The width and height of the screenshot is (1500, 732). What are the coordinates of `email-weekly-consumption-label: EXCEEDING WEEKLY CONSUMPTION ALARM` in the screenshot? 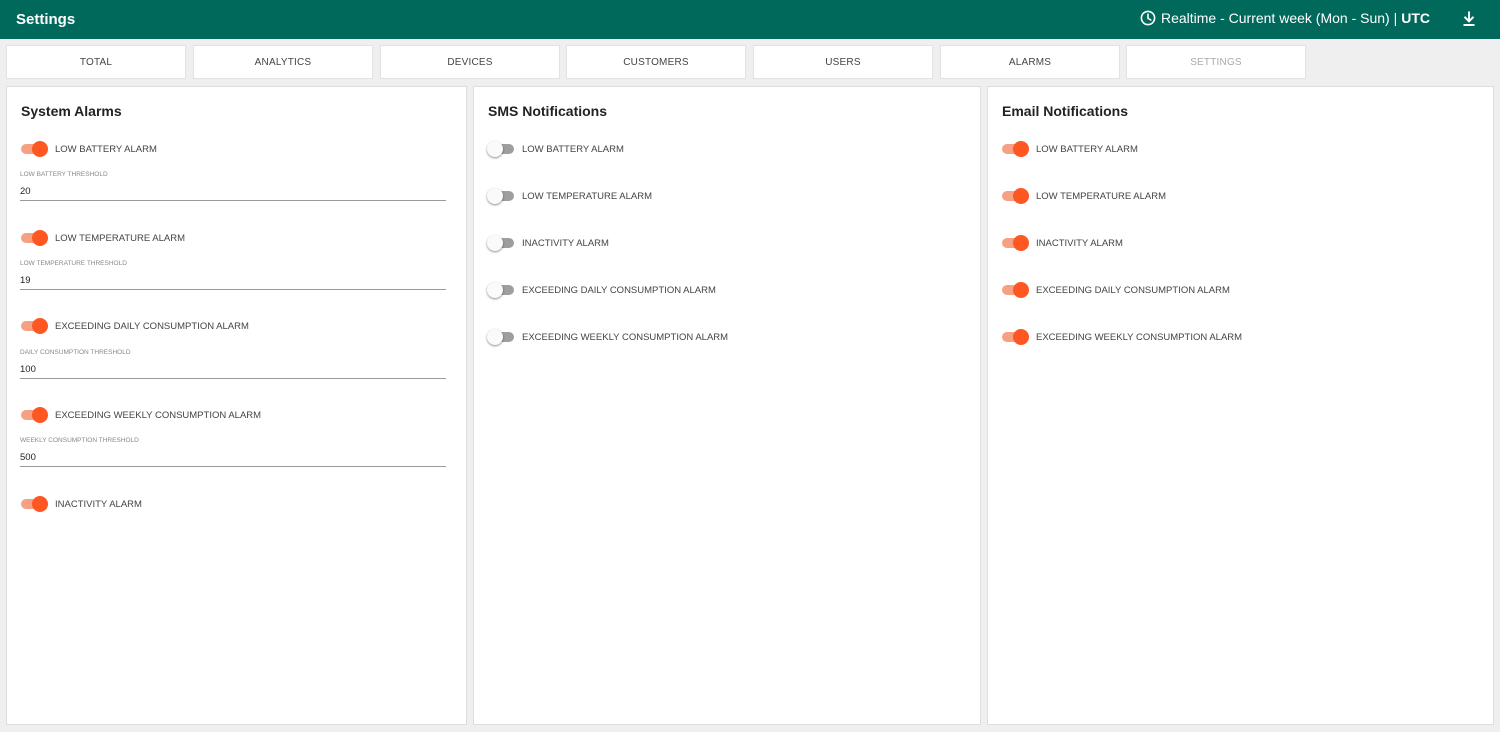 It's located at (1139, 337).